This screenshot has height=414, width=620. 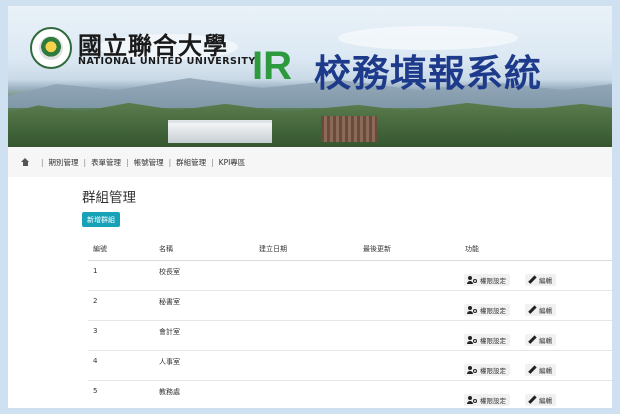 I want to click on building-white, so click(x=220, y=131).